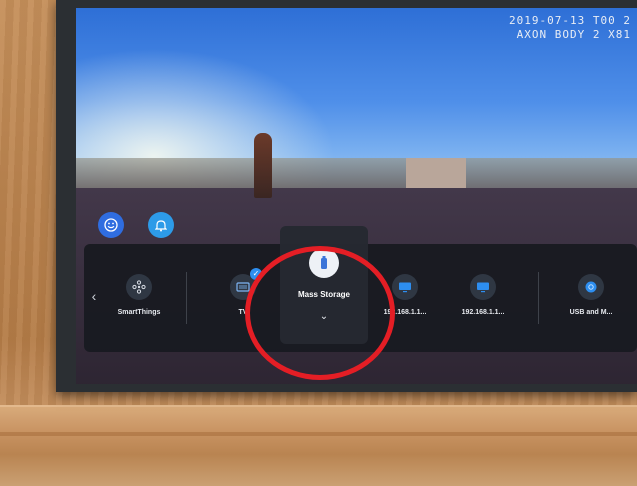 The image size is (637, 486). Describe the element at coordinates (591, 287) in the screenshot. I see `usb-media-icon` at that location.